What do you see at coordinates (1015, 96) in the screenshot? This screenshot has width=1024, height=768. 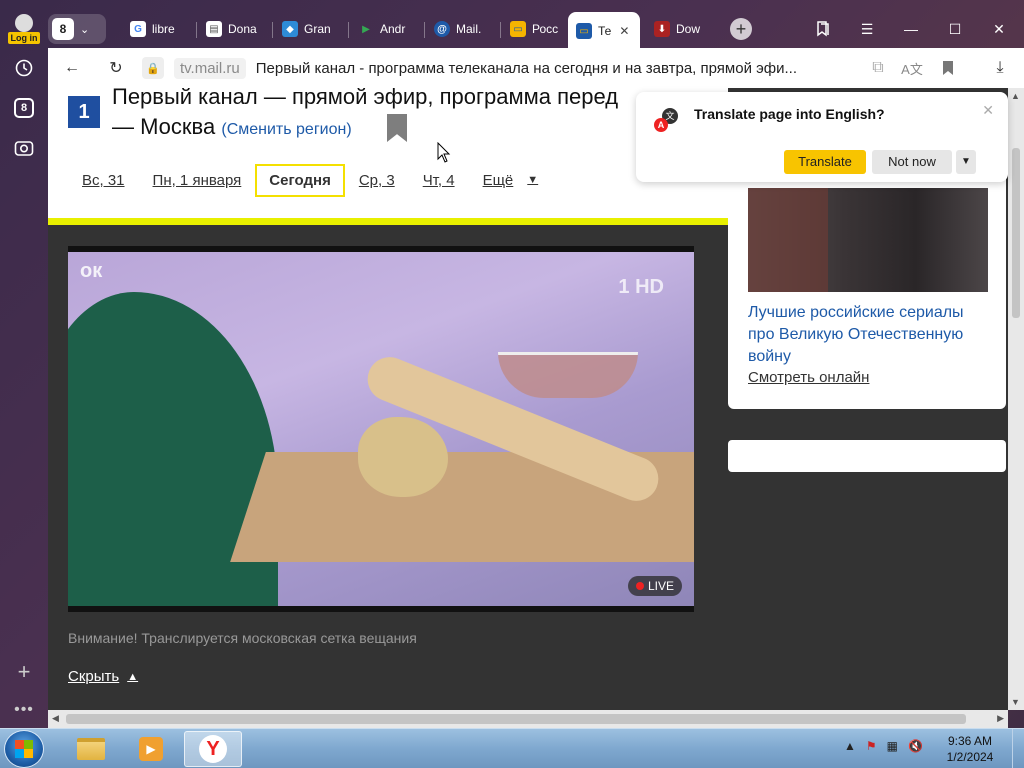 I see `scroll-up-icon: ▲` at bounding box center [1015, 96].